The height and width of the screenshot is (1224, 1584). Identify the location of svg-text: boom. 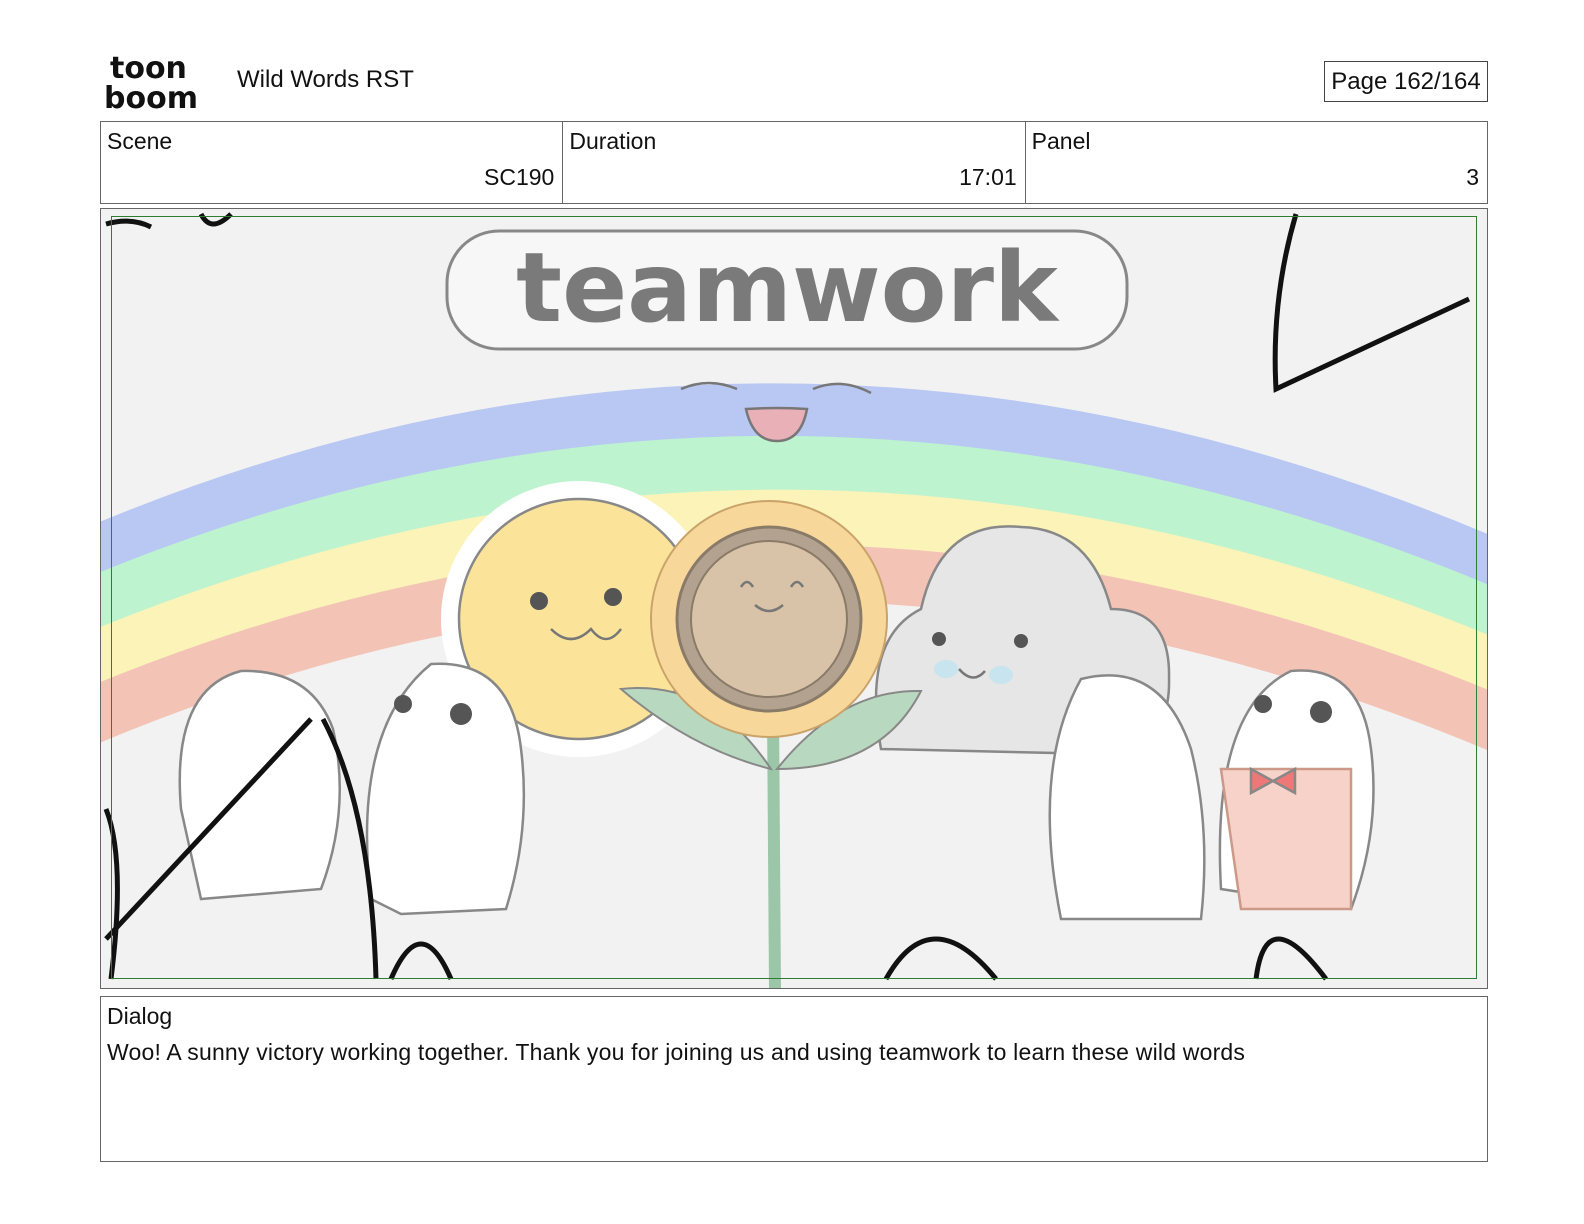
(151, 96).